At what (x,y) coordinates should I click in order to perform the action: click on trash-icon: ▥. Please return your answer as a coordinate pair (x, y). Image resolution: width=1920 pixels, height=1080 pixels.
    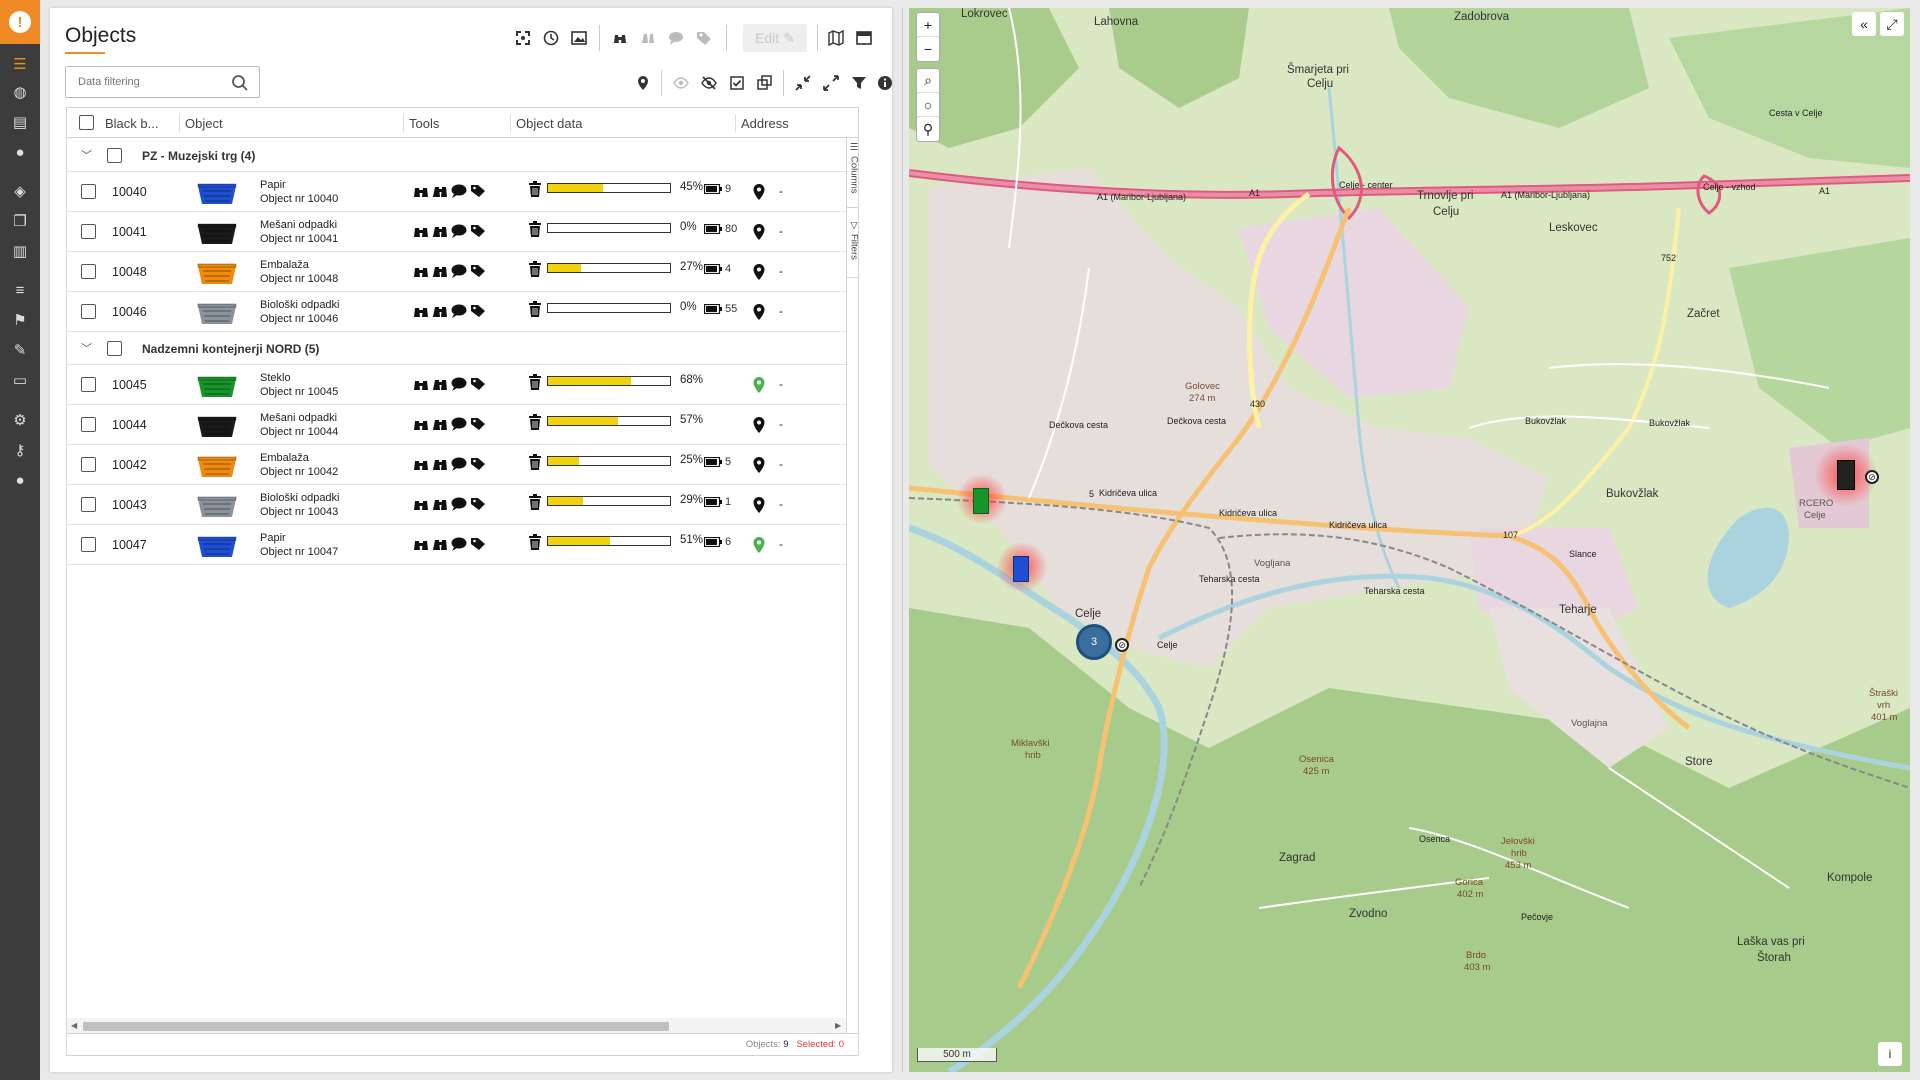
    Looking at the image, I should click on (20, 251).